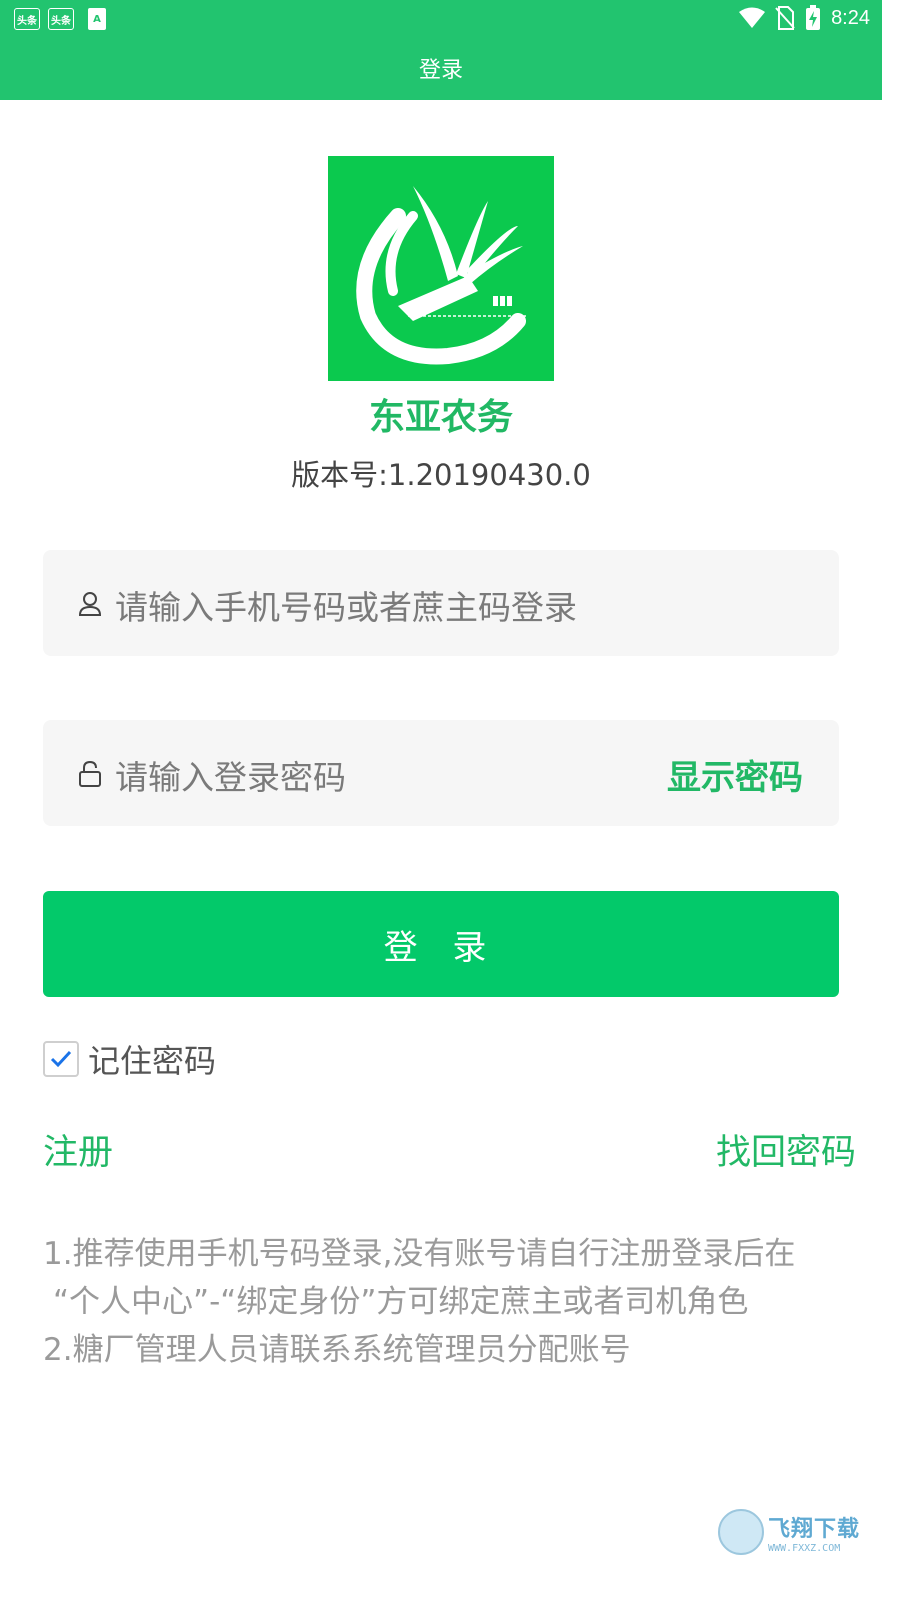 The height and width of the screenshot is (1600, 900). I want to click on page-title: 登录, so click(440, 70).